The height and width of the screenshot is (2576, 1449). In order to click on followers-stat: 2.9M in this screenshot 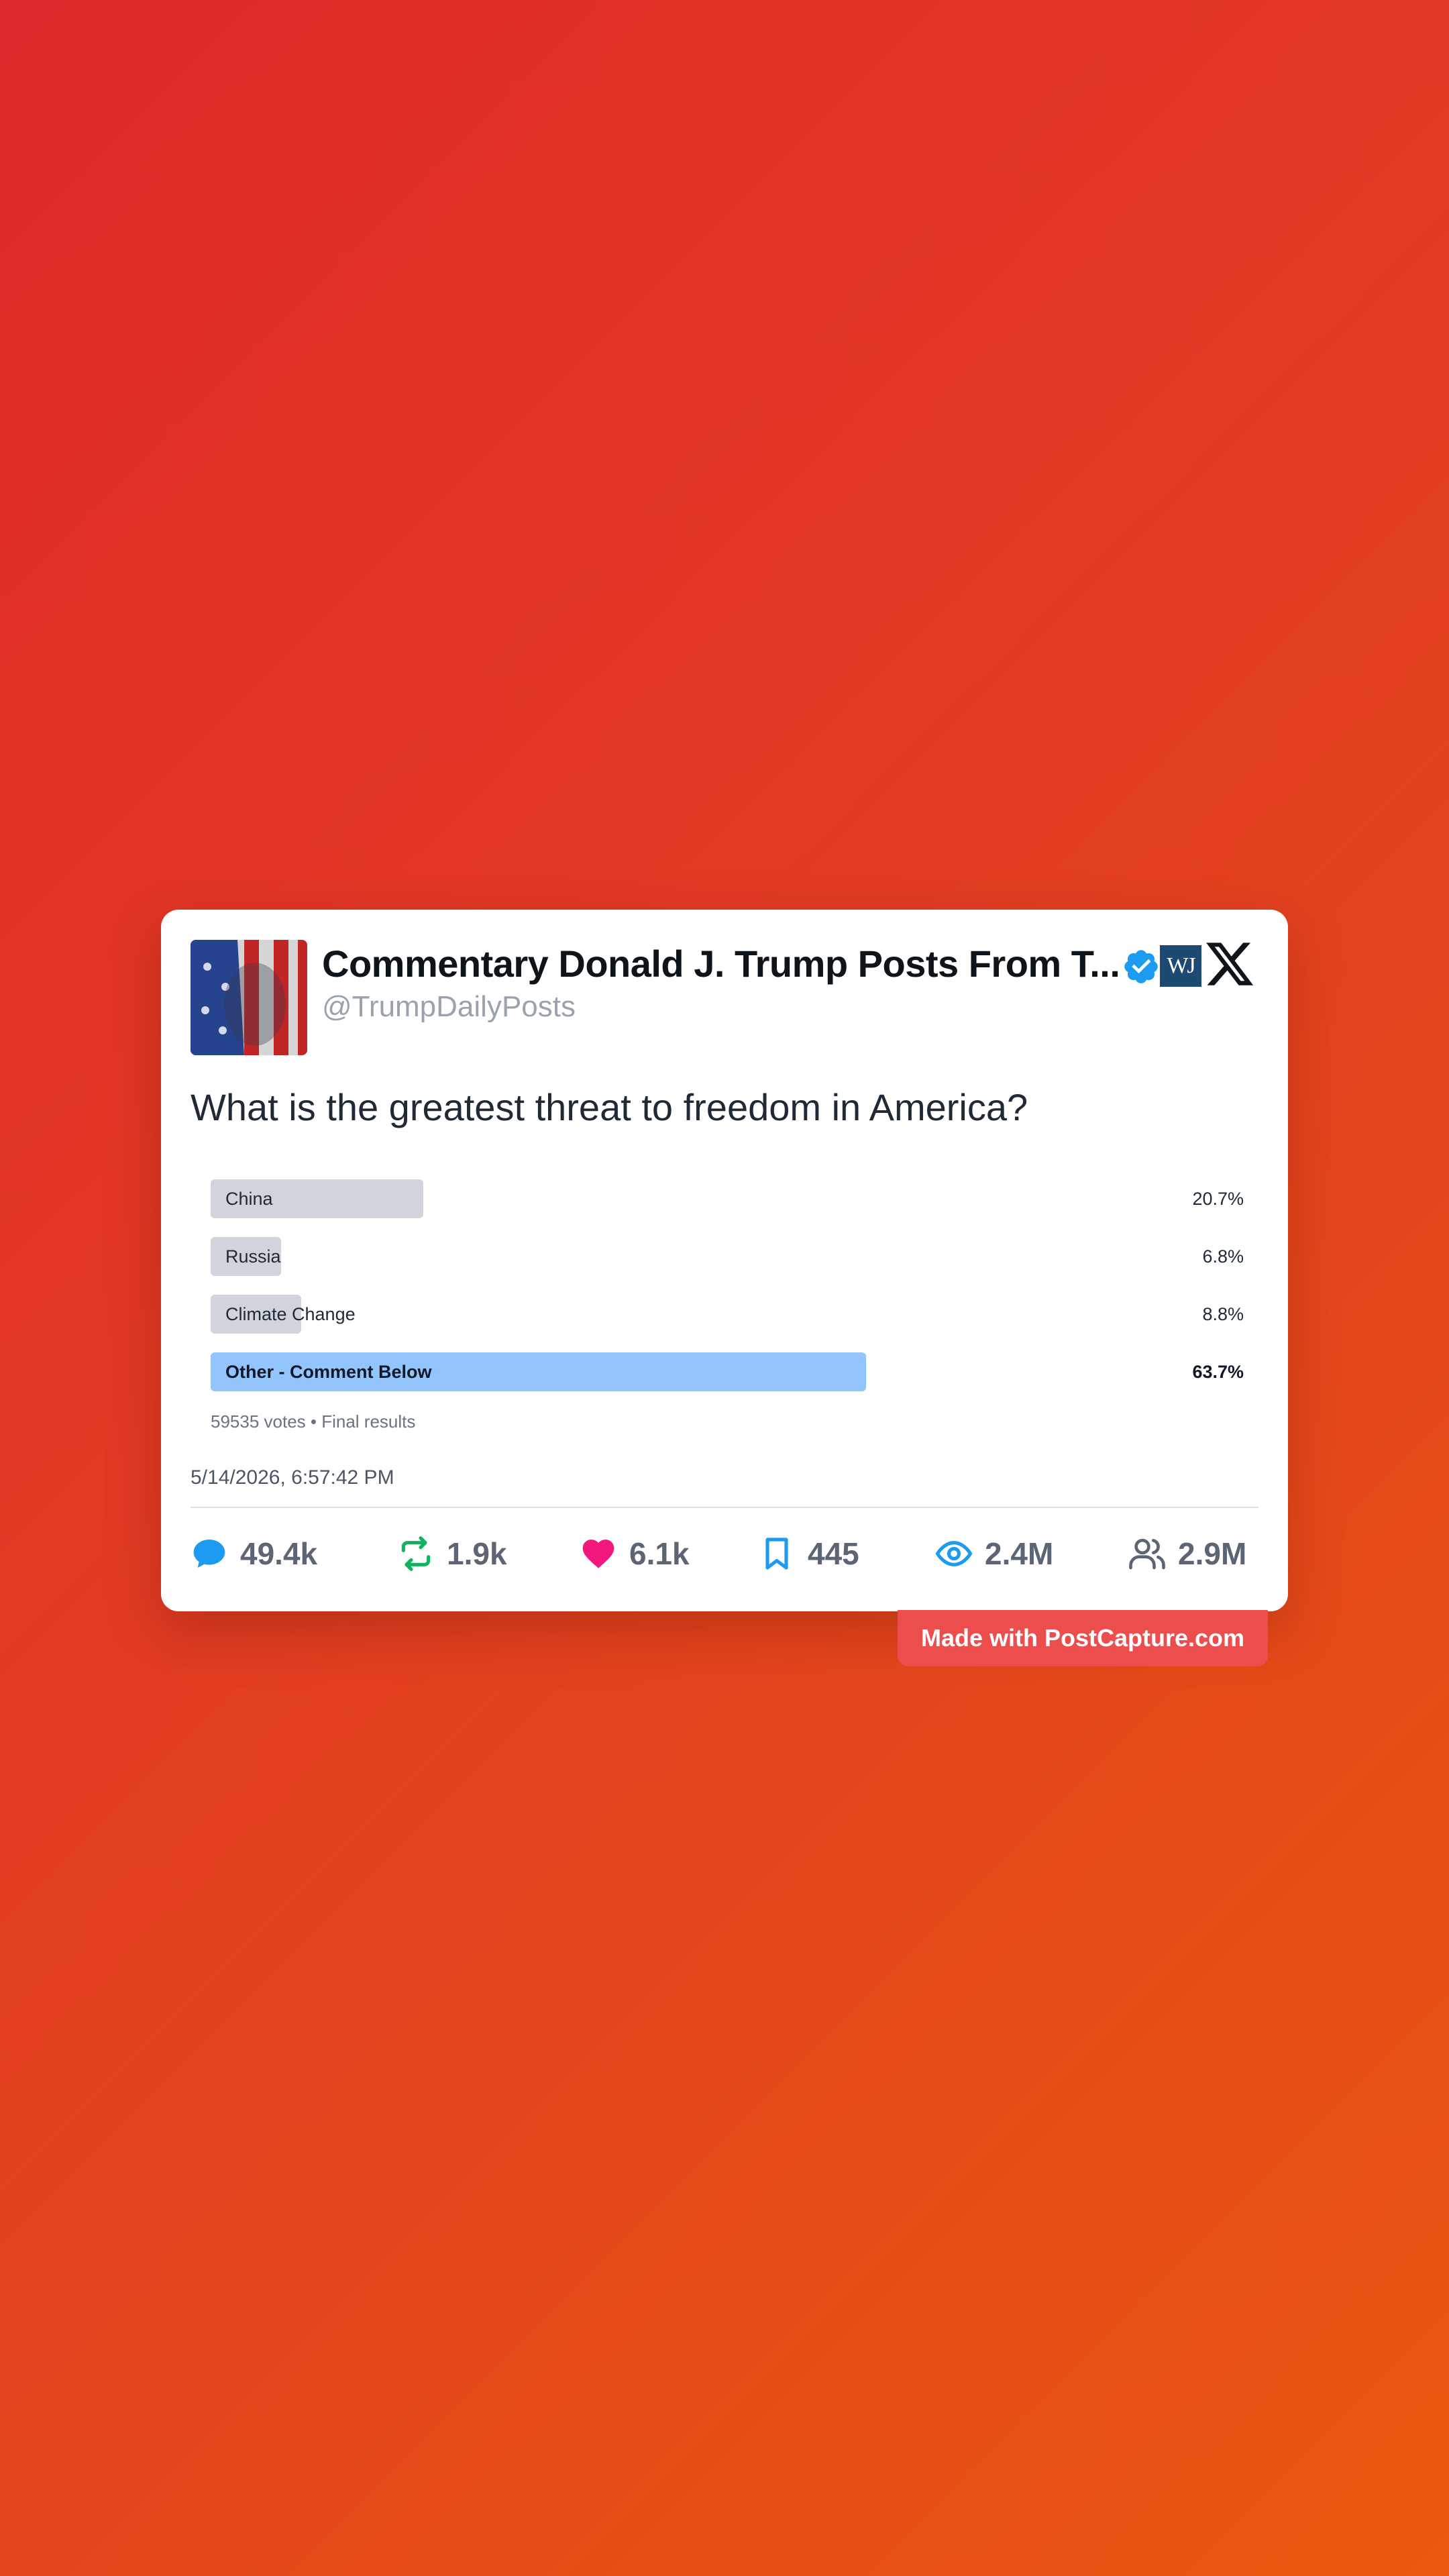, I will do `click(1187, 1553)`.